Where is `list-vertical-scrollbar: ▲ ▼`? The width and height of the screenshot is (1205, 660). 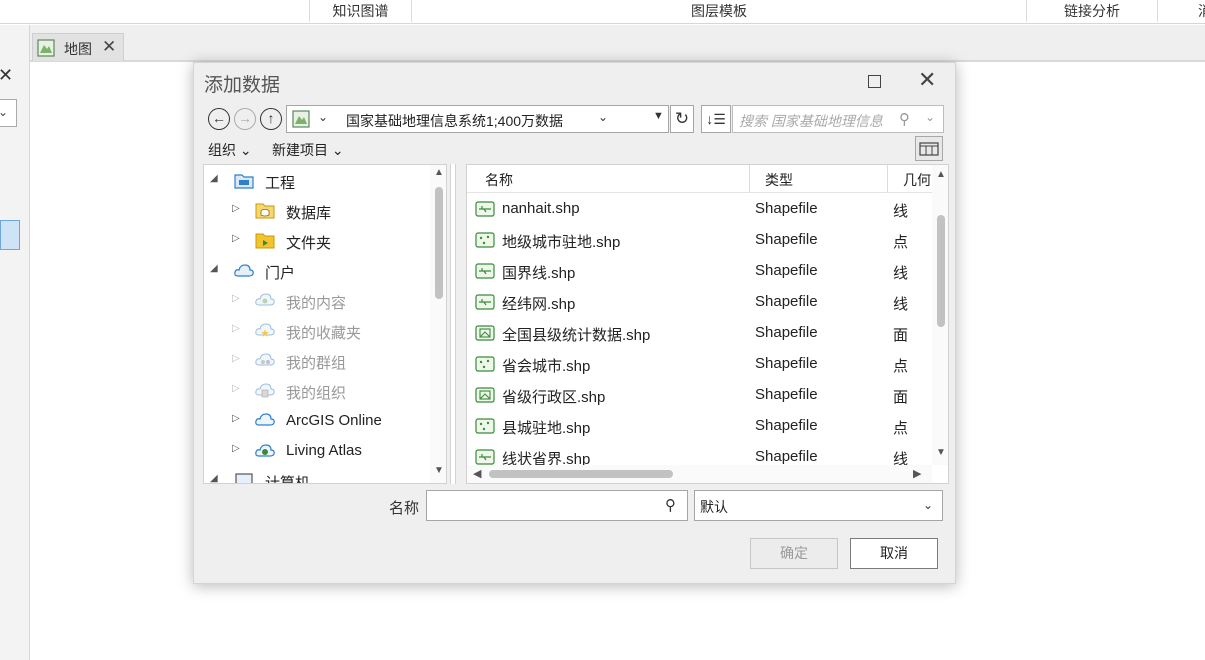
list-vertical-scrollbar: ▲ ▼ is located at coordinates (940, 315).